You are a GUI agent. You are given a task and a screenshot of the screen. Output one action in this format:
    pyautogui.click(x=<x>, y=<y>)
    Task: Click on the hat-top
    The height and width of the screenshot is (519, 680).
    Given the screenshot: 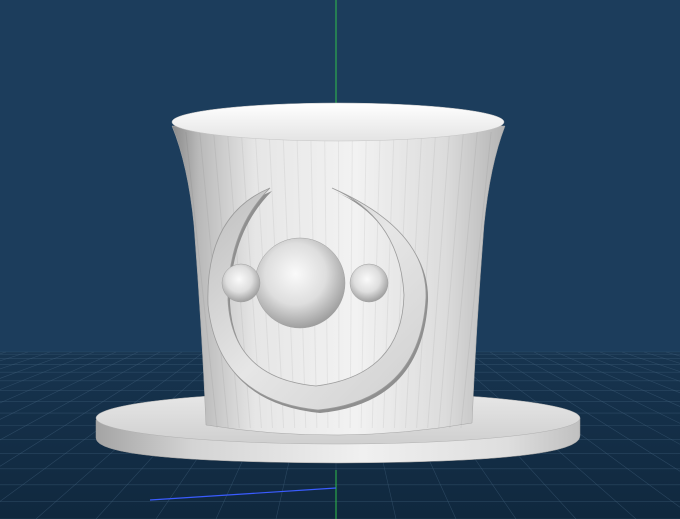 What is the action you would take?
    pyautogui.click(x=338, y=122)
    